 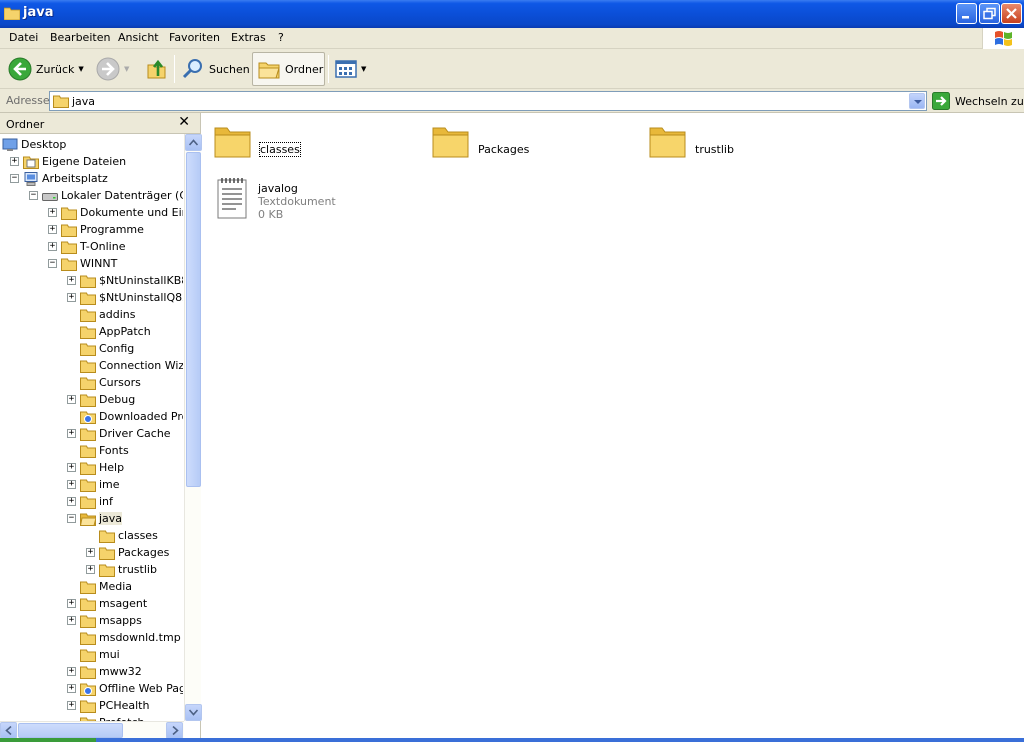 What do you see at coordinates (99, 586) in the screenshot?
I see `tree-node: Media` at bounding box center [99, 586].